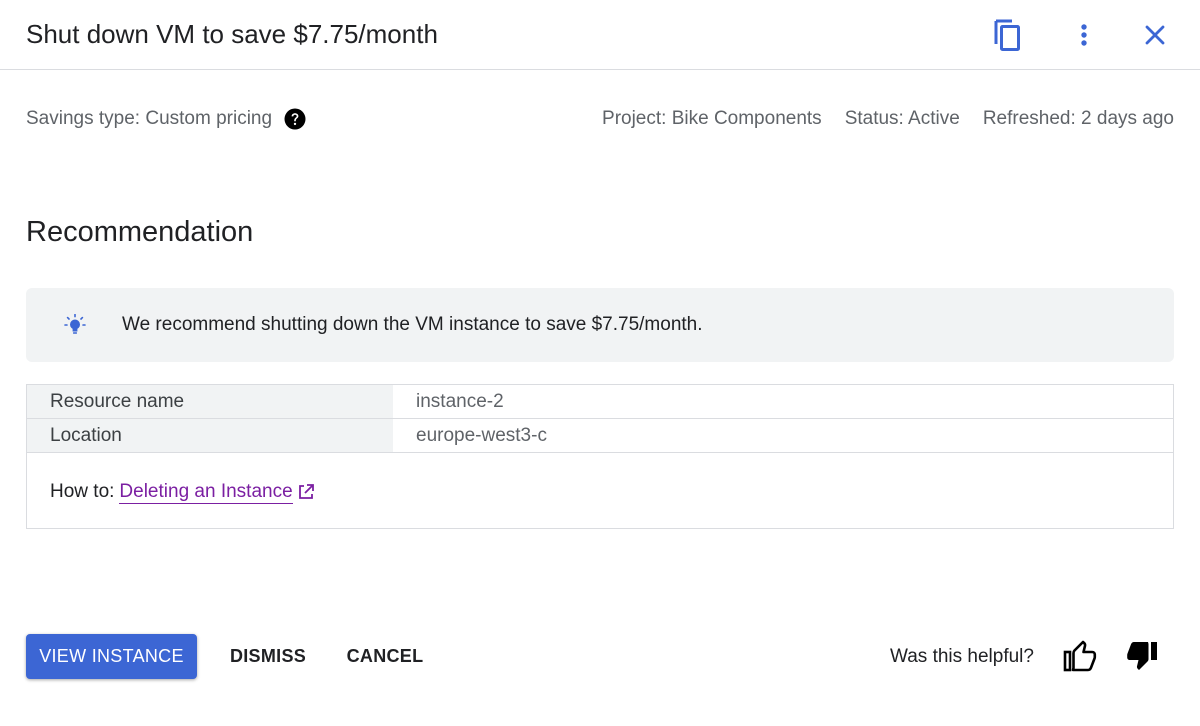 The height and width of the screenshot is (726, 1200). Describe the element at coordinates (111, 656) in the screenshot. I see `view-instance-button: VIEW INSTANCE` at that location.